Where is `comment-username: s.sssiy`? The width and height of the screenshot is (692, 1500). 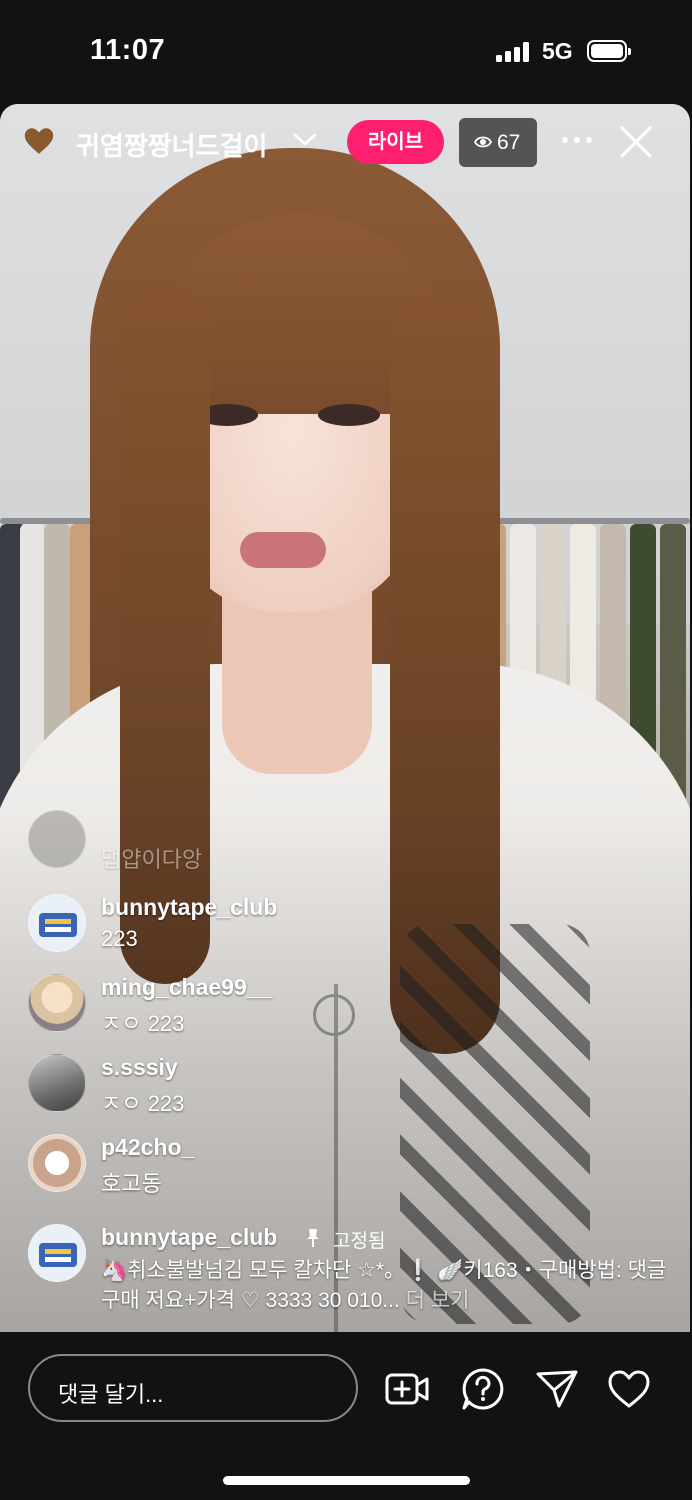 comment-username: s.sssiy is located at coordinates (139, 1067).